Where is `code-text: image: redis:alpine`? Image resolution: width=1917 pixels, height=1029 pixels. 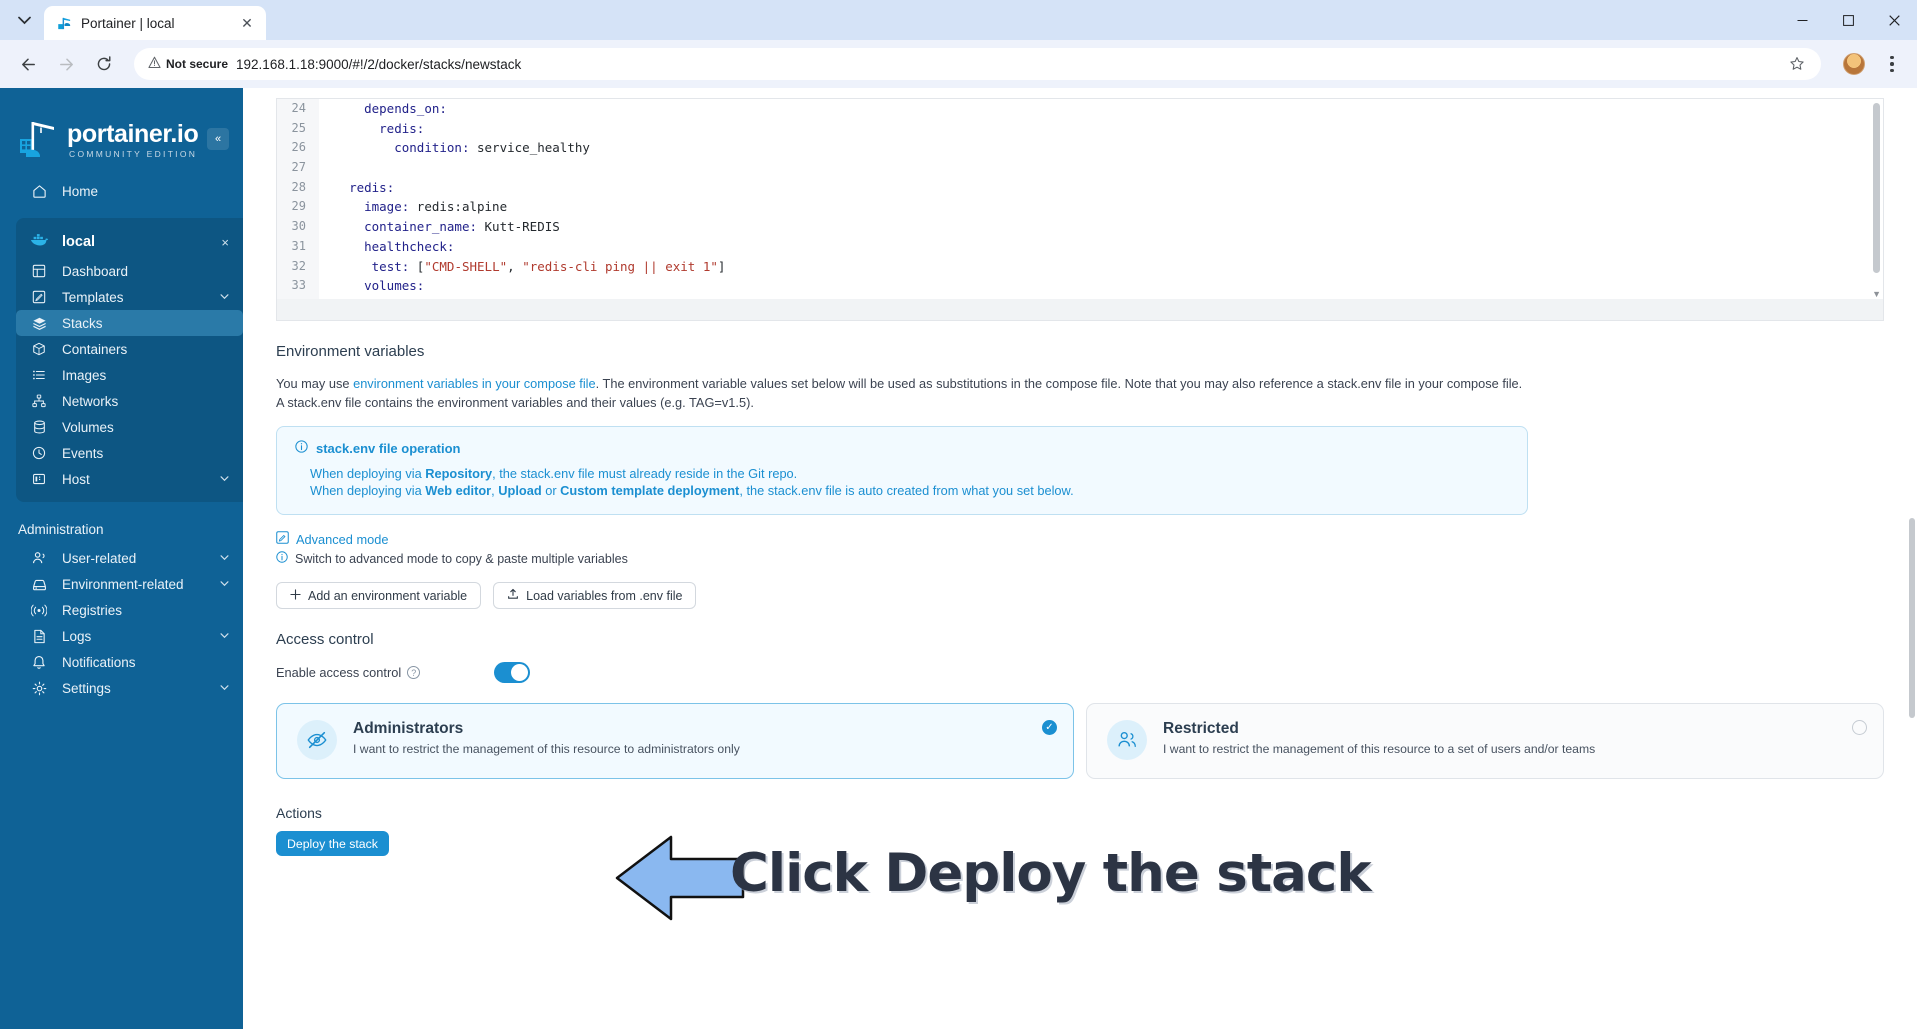 code-text: image: redis:alpine is located at coordinates (413, 207).